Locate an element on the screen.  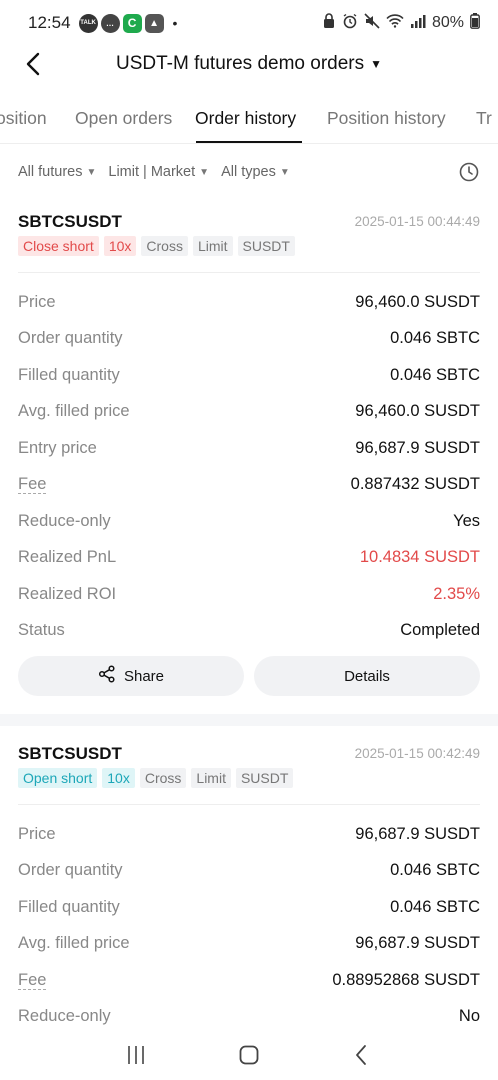
filter-all-futures-label: All futures is located at coordinates (50, 172).